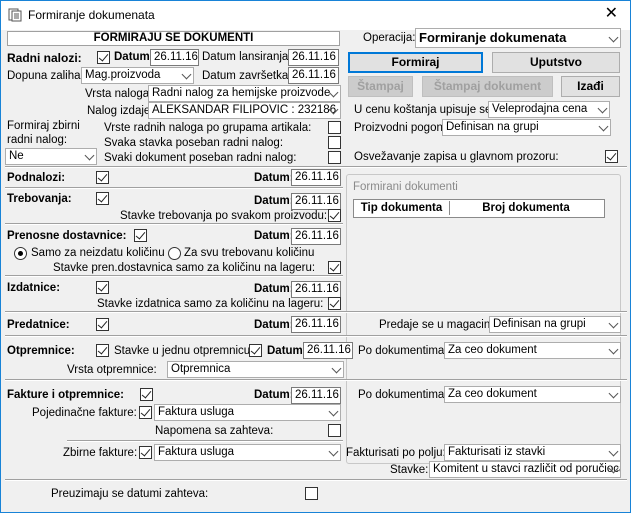  What do you see at coordinates (487, 86) in the screenshot?
I see `stampaj-dokument-button: Štampaj dokument` at bounding box center [487, 86].